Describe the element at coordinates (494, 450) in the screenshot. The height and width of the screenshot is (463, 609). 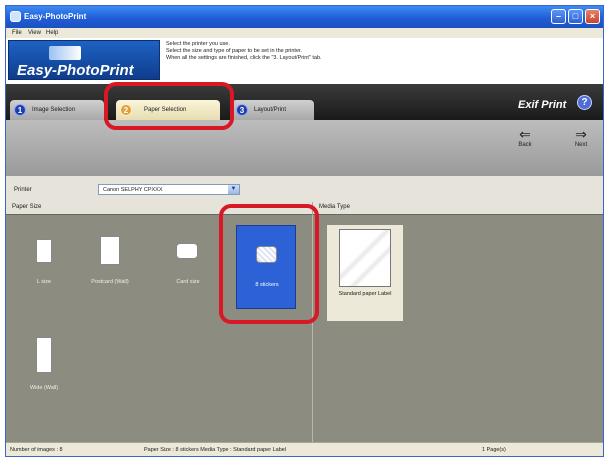
I see `status-page-count: 1 Page(s)` at that location.